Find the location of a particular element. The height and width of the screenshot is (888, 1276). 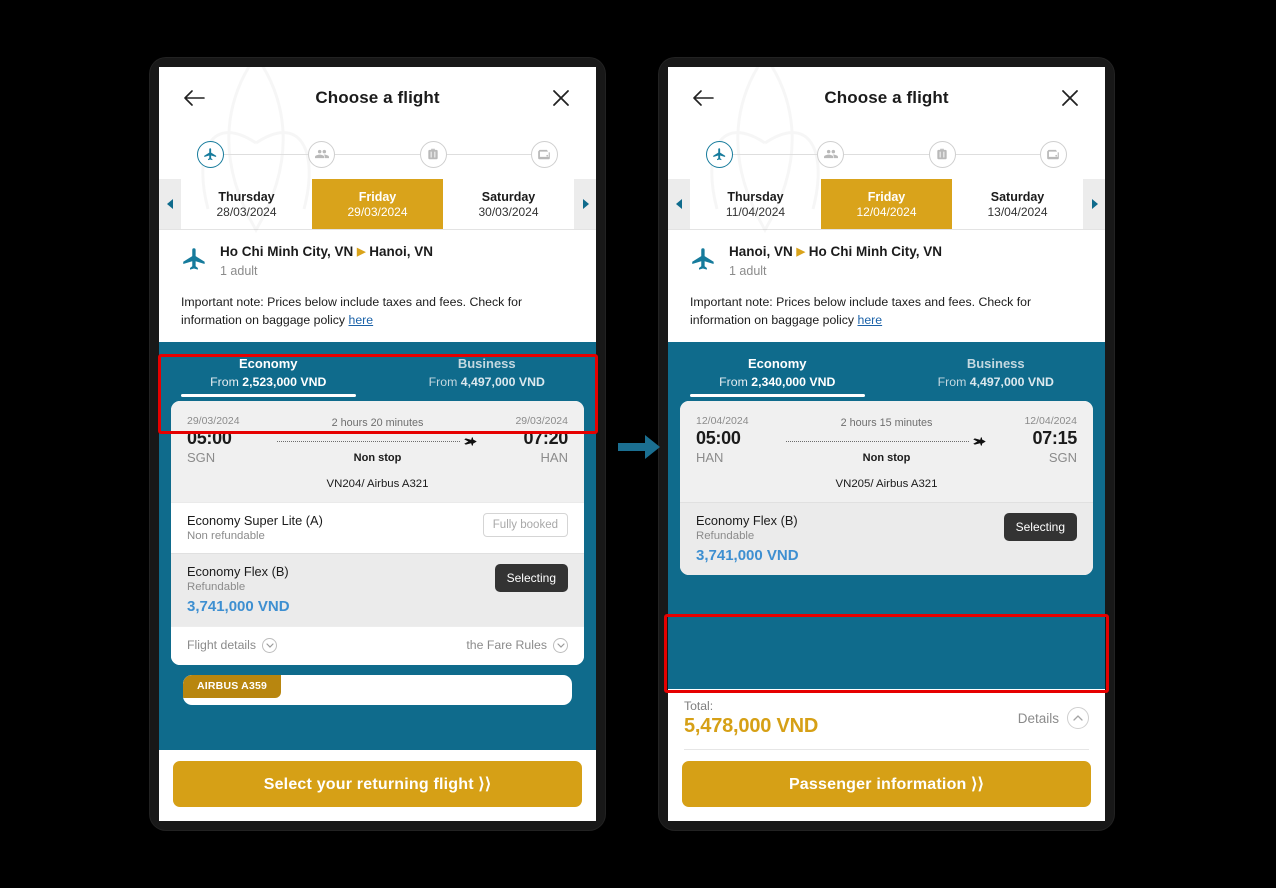

booking-stepper is located at coordinates (886, 154).